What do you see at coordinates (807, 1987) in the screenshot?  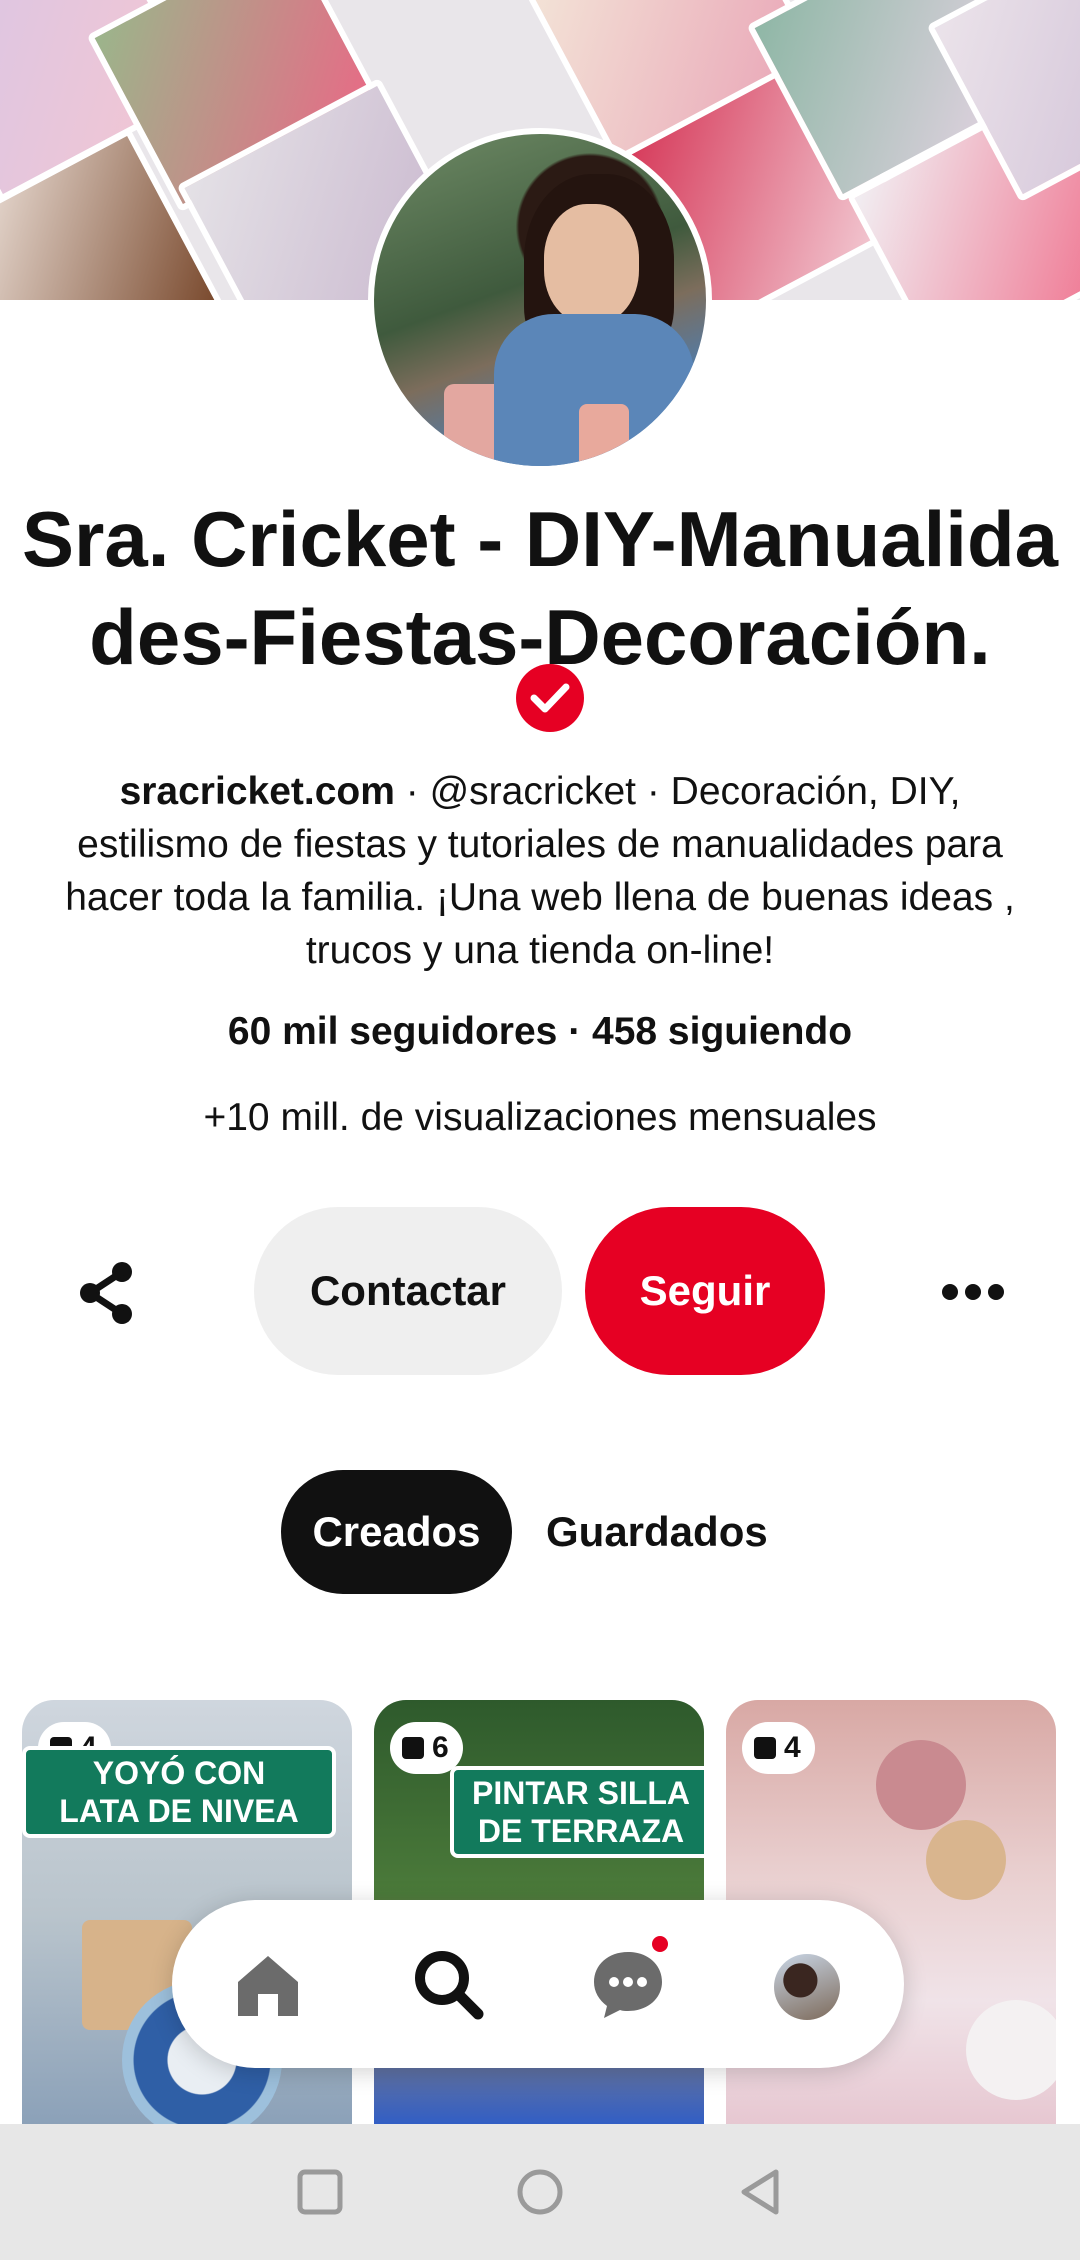 I see `profile-avatar-small` at bounding box center [807, 1987].